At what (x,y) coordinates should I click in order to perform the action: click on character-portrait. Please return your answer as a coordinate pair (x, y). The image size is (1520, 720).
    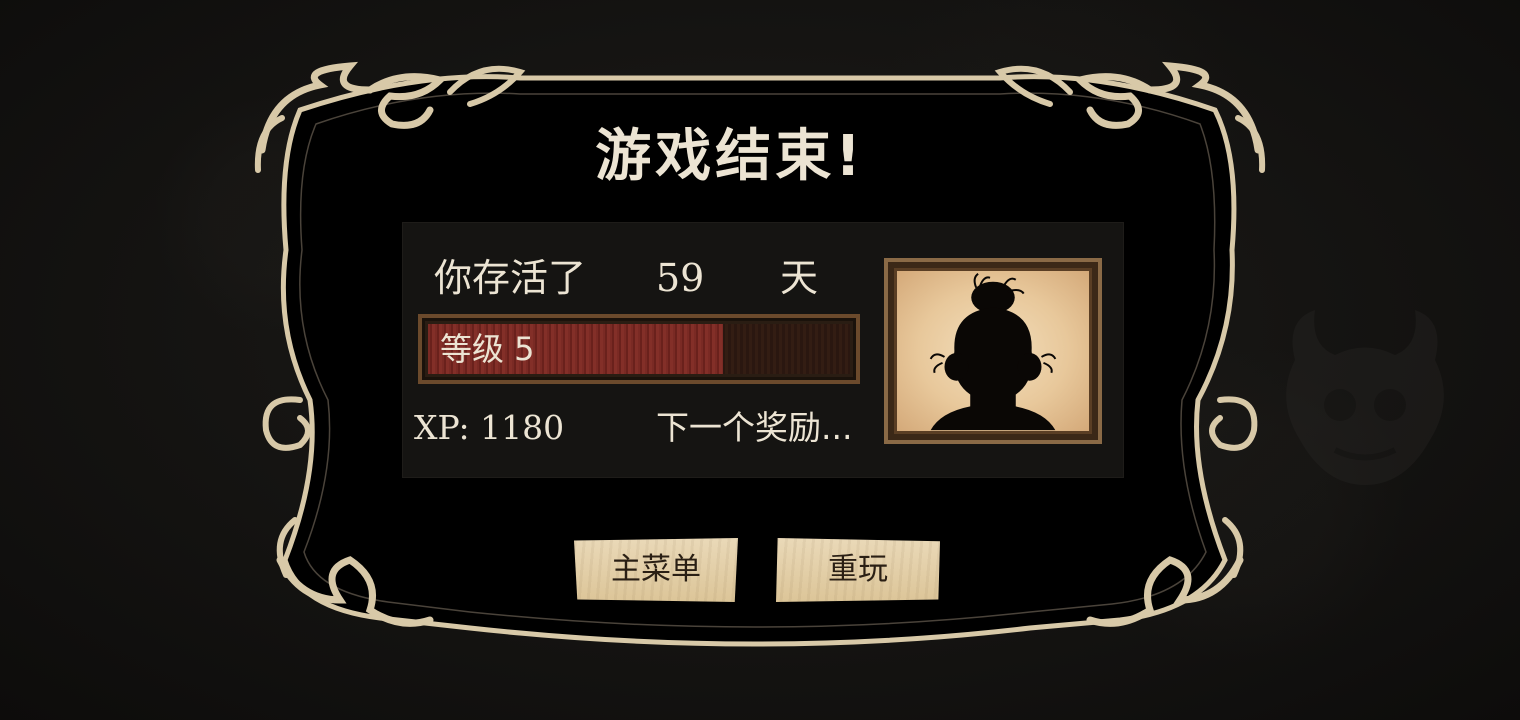
    Looking at the image, I should click on (993, 351).